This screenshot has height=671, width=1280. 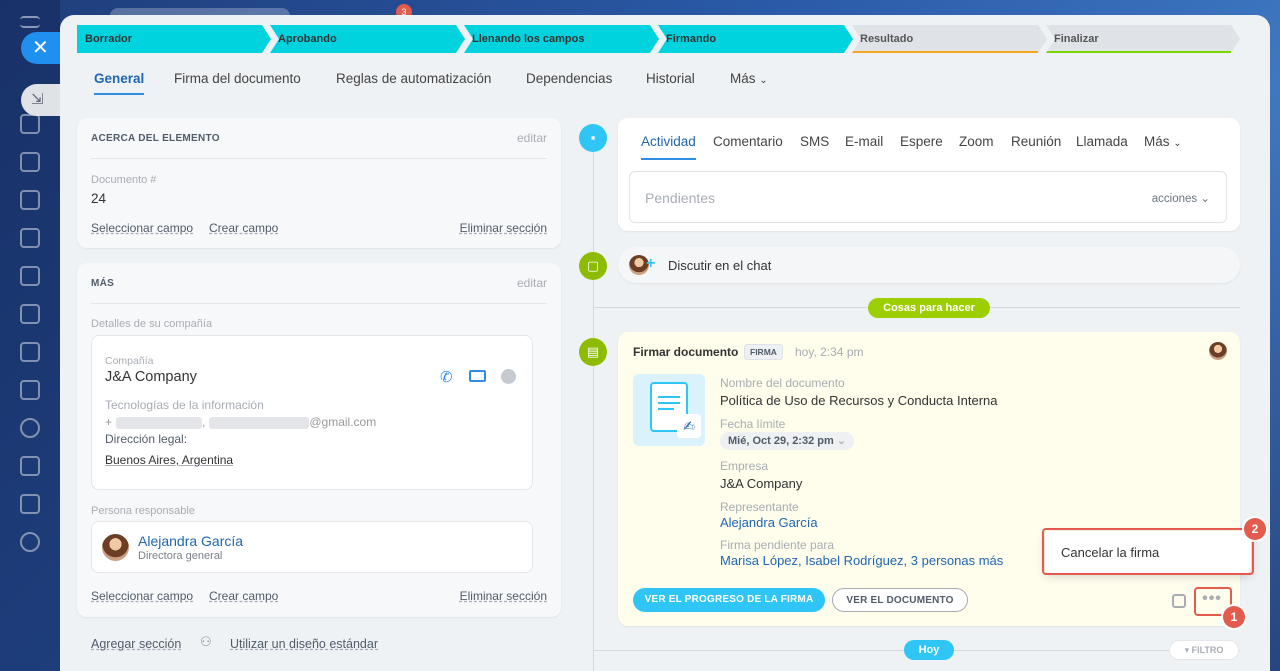 What do you see at coordinates (180, 556) in the screenshot?
I see `responsible-role: Directora general` at bounding box center [180, 556].